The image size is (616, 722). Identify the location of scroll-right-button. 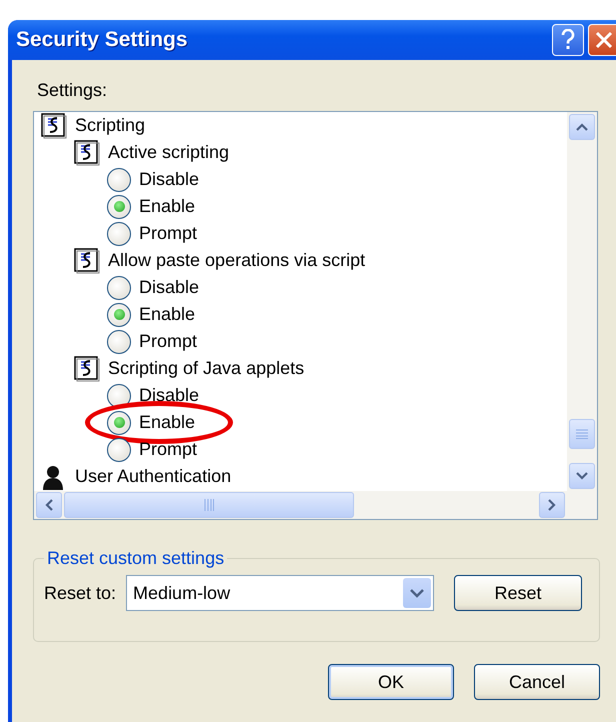
(552, 505).